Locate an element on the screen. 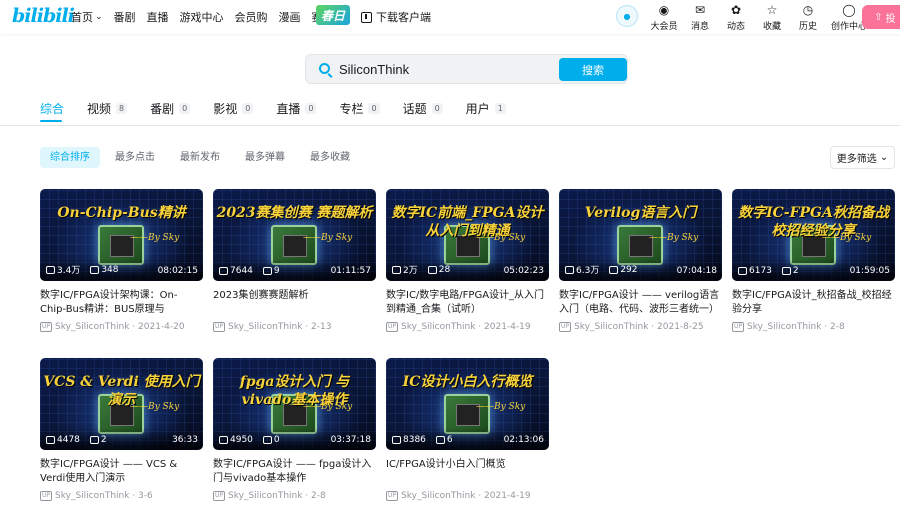 This screenshot has height=505, width=900. tab-video: 视频 8 is located at coordinates (107, 108).